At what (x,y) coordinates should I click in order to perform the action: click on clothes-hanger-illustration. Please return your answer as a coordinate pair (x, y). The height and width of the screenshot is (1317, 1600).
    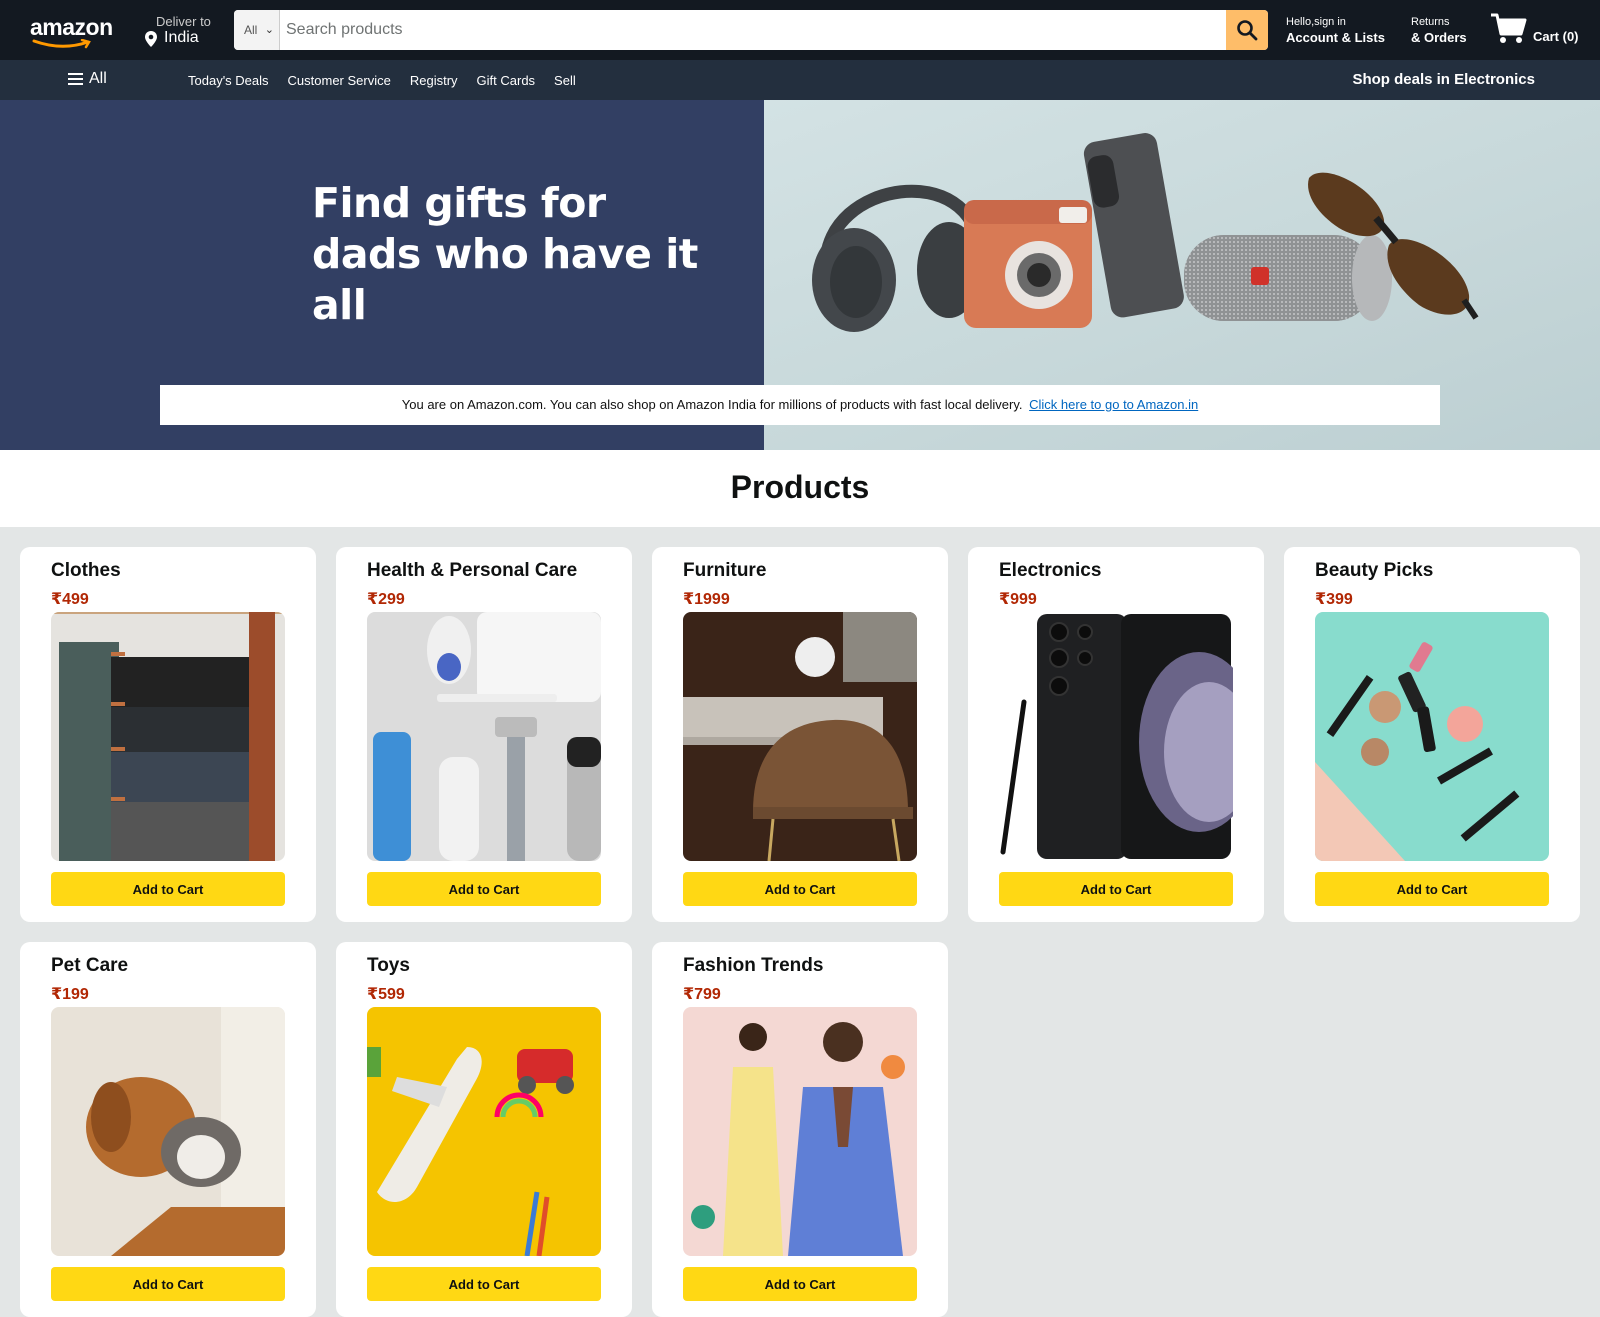
    Looking at the image, I should click on (168, 736).